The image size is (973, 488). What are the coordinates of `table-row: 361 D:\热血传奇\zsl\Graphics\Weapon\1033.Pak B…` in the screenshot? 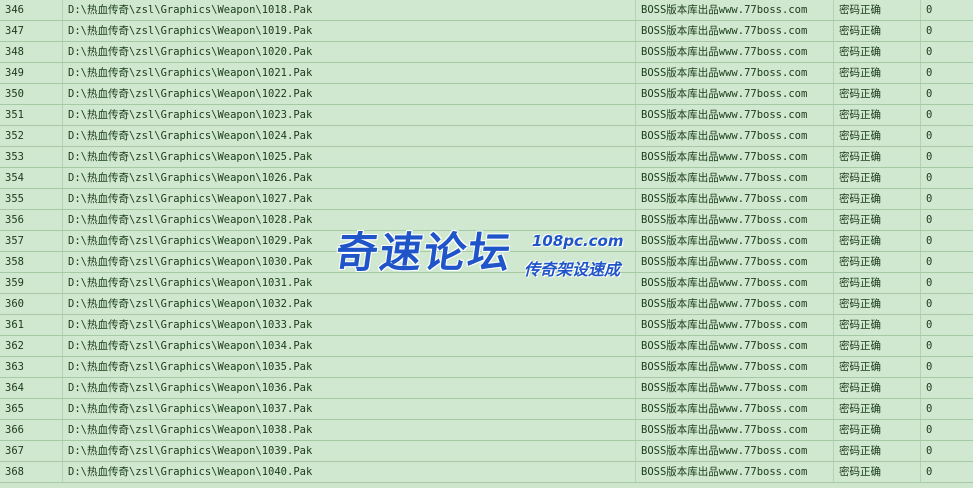 It's located at (486, 325).